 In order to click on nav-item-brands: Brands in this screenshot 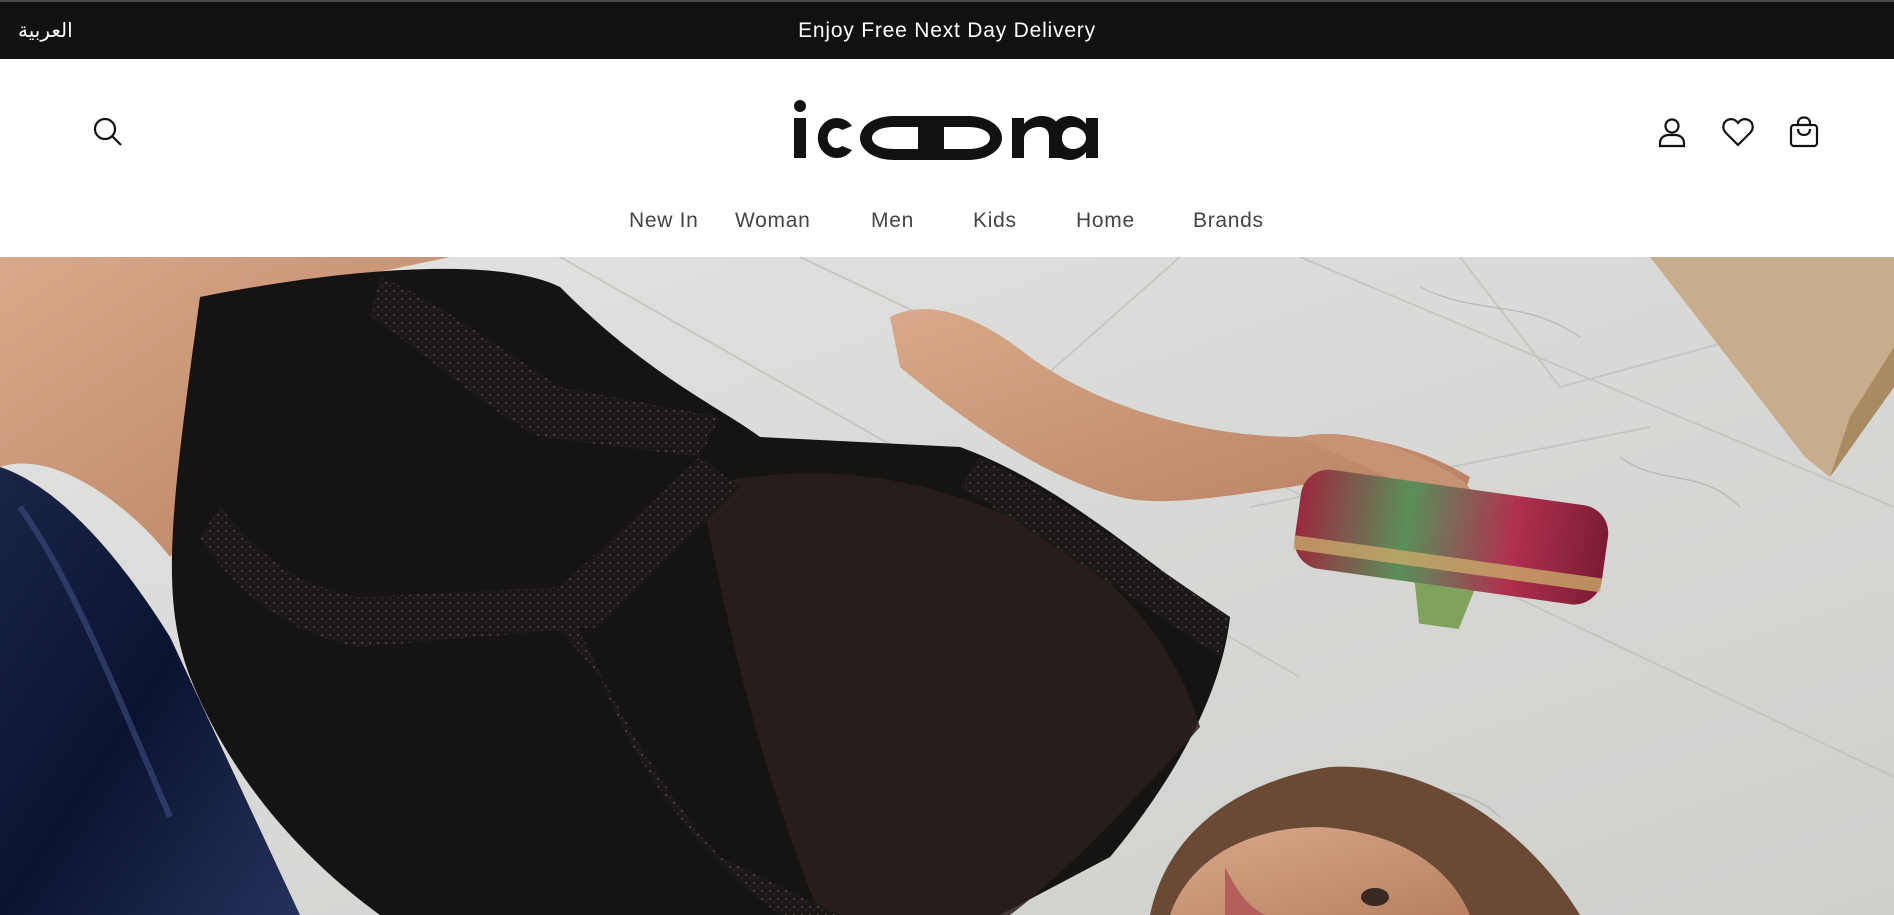, I will do `click(1228, 221)`.